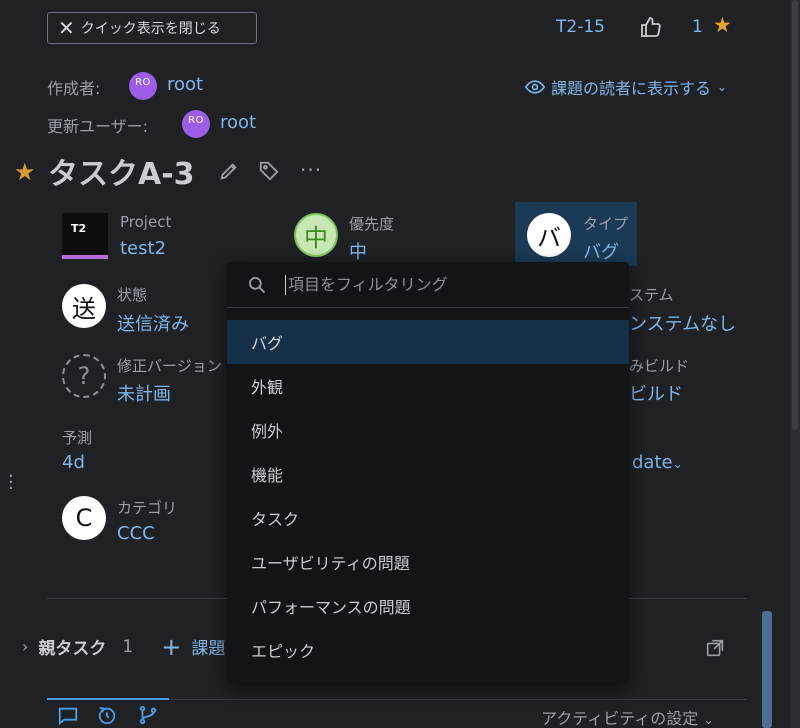 The image size is (800, 728). Describe the element at coordinates (652, 462) in the screenshot. I see `date-value: date` at that location.